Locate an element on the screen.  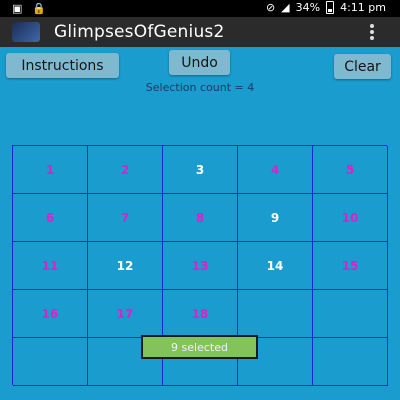
battery-percent: 34% is located at coordinates (308, 7).